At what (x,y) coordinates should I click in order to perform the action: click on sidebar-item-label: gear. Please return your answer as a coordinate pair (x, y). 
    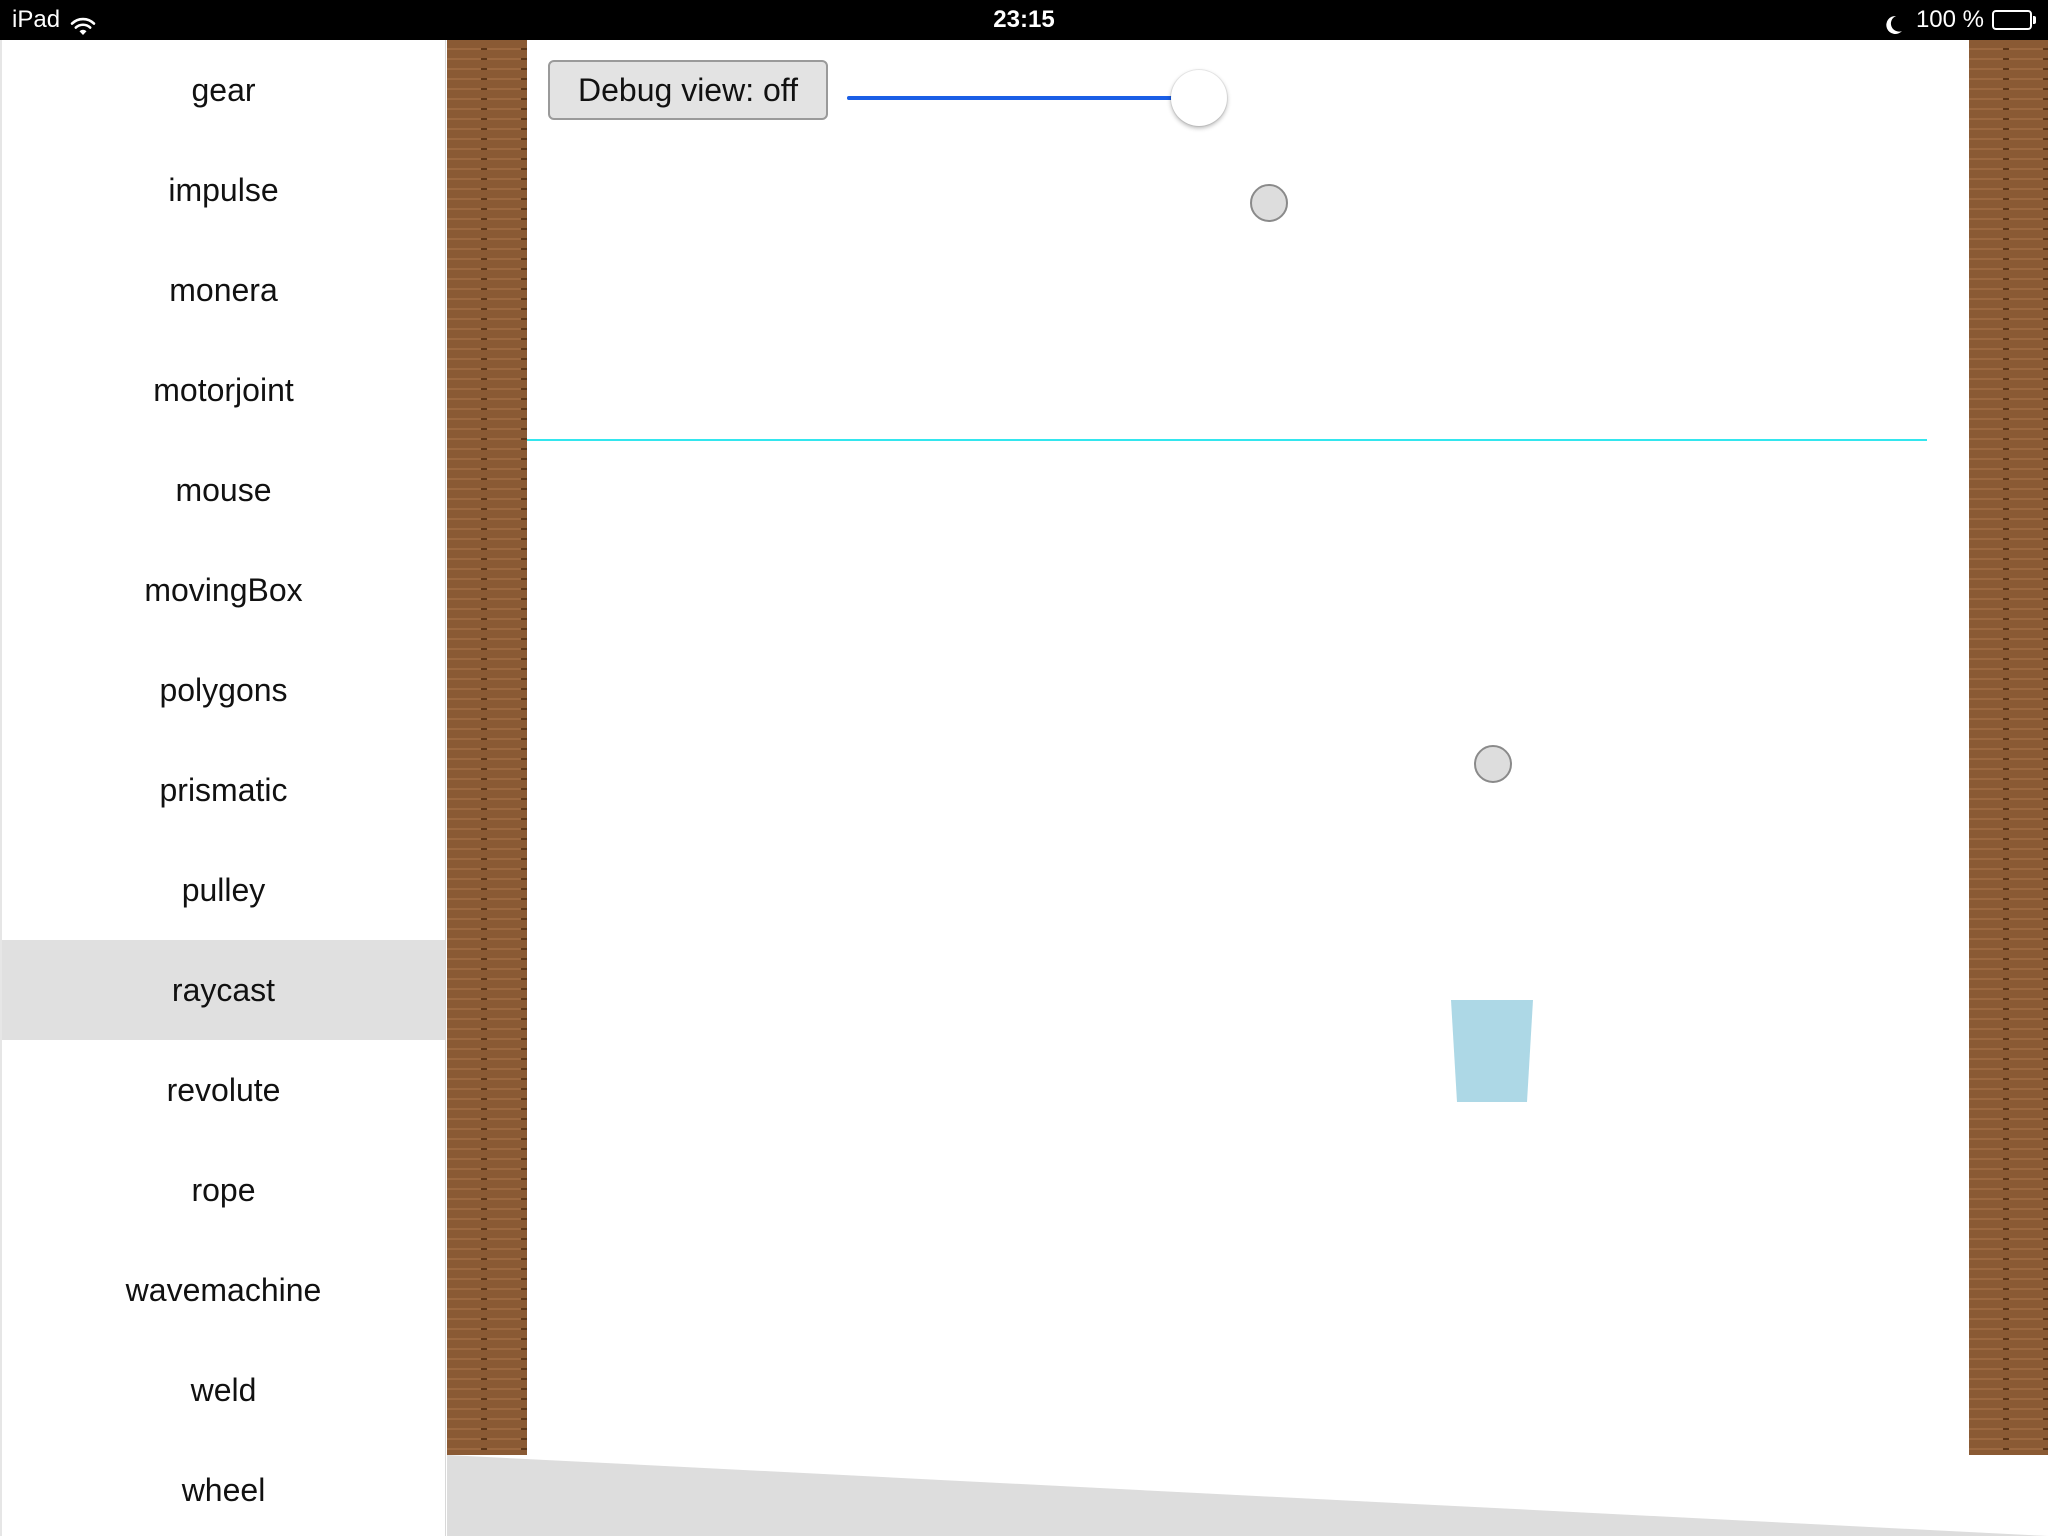
    Looking at the image, I should click on (223, 89).